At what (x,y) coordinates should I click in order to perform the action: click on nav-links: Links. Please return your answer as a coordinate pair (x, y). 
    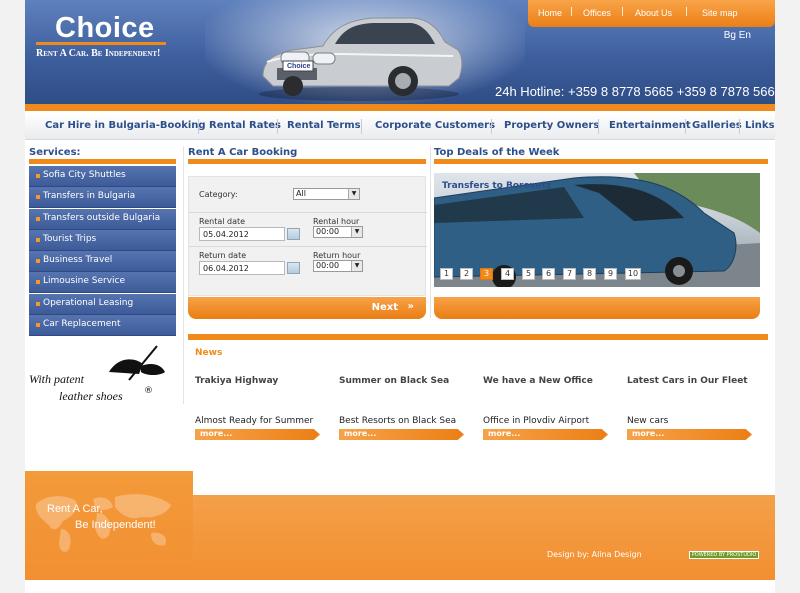
    Looking at the image, I should click on (760, 125).